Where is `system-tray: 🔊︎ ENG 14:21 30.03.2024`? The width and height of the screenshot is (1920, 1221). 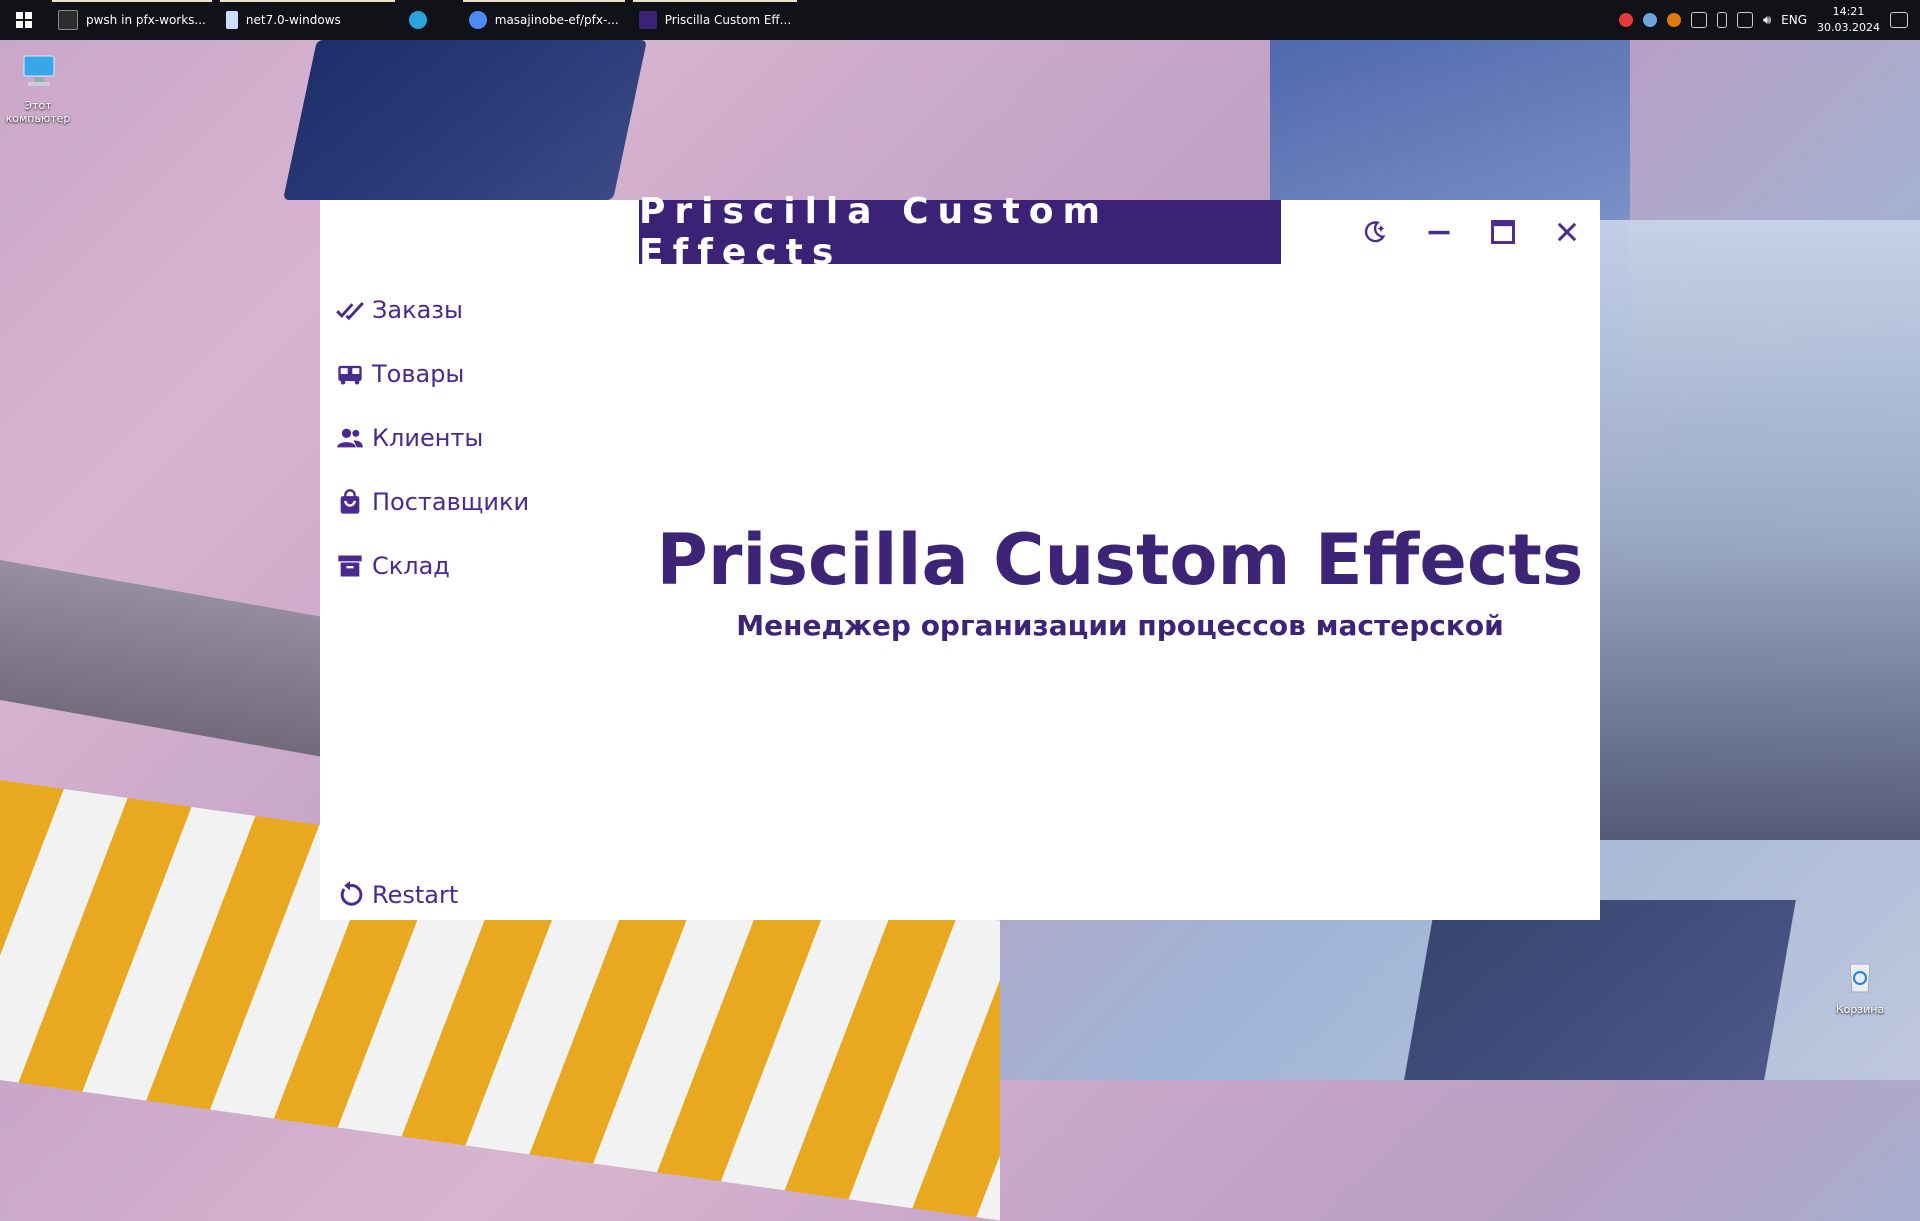
system-tray: 🔊︎ ENG 14:21 30.03.2024 is located at coordinates (1769, 20).